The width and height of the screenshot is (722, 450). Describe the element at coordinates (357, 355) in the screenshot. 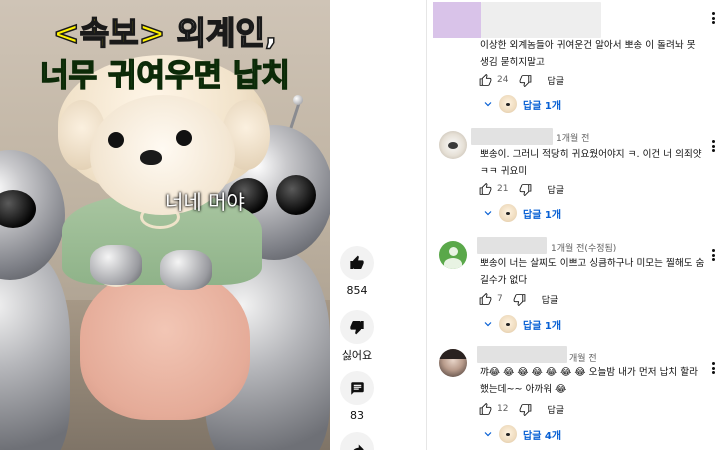

I see `dislike-label: 싫어요` at that location.